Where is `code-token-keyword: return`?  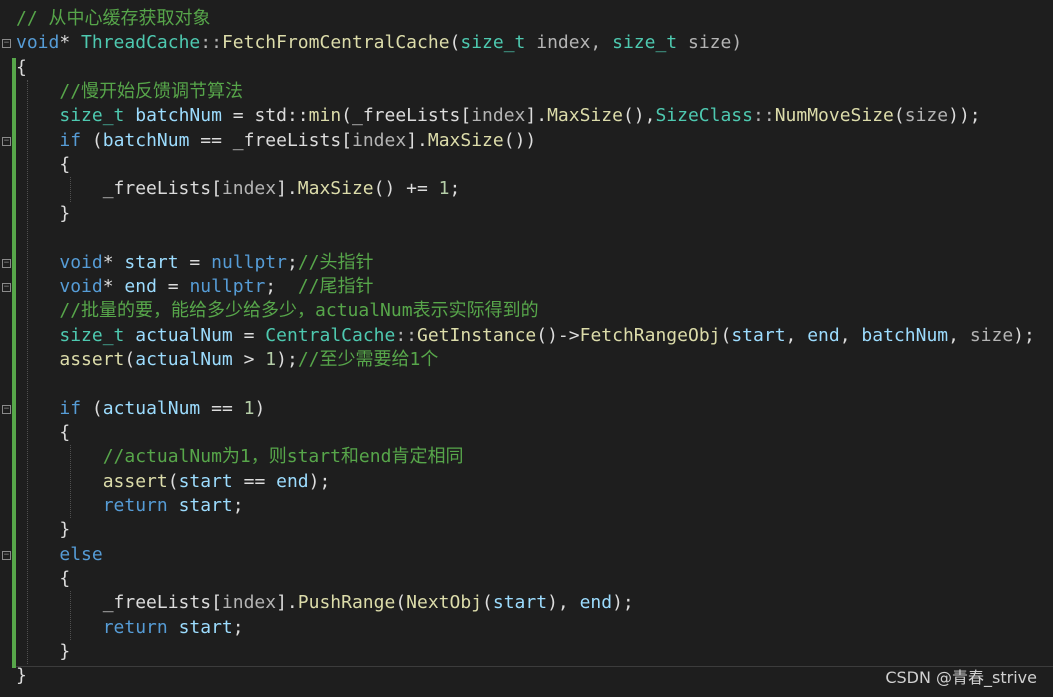
code-token-keyword: return is located at coordinates (135, 505).